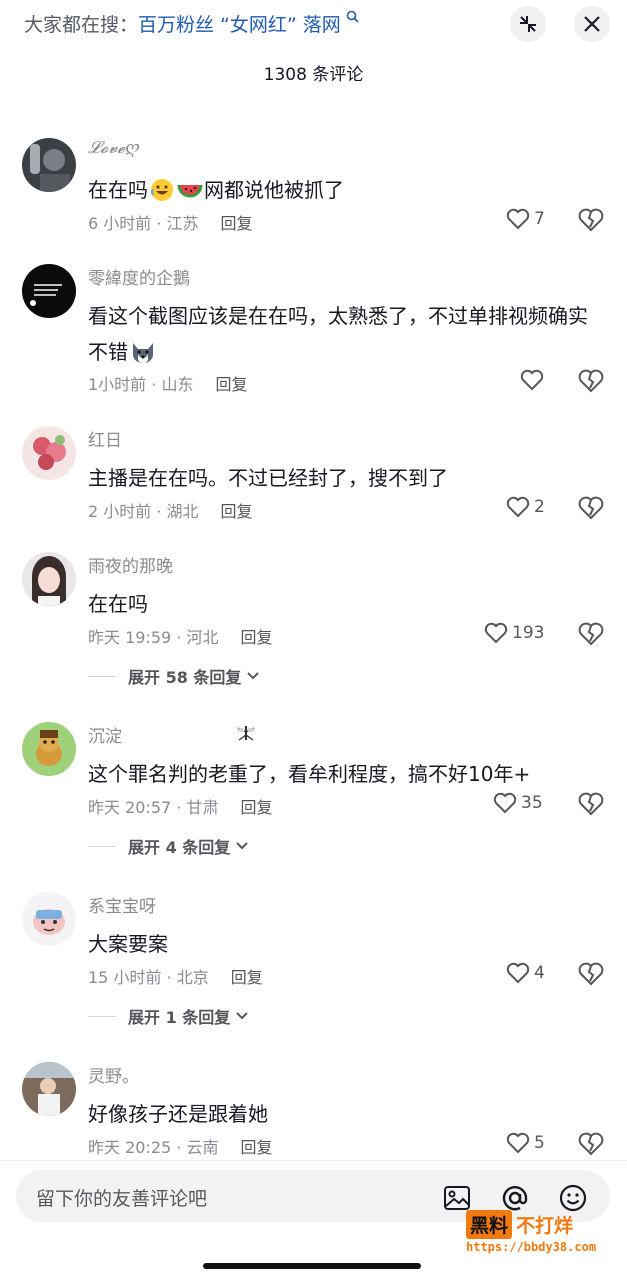 This screenshot has height=1280, width=627. I want to click on emoji-icon, so click(573, 1198).